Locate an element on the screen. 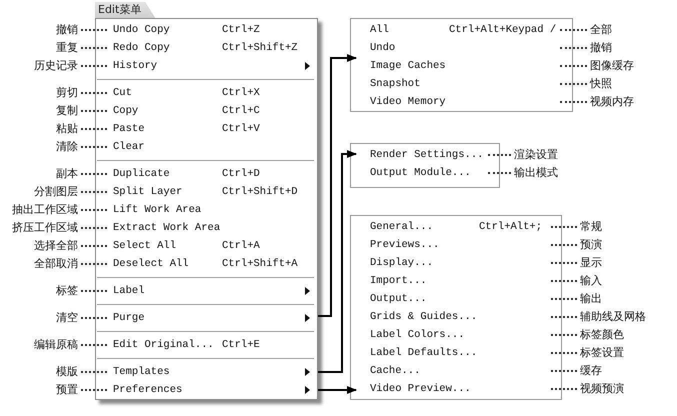 The height and width of the screenshot is (416, 677). annotation-label: 显示 is located at coordinates (591, 263).